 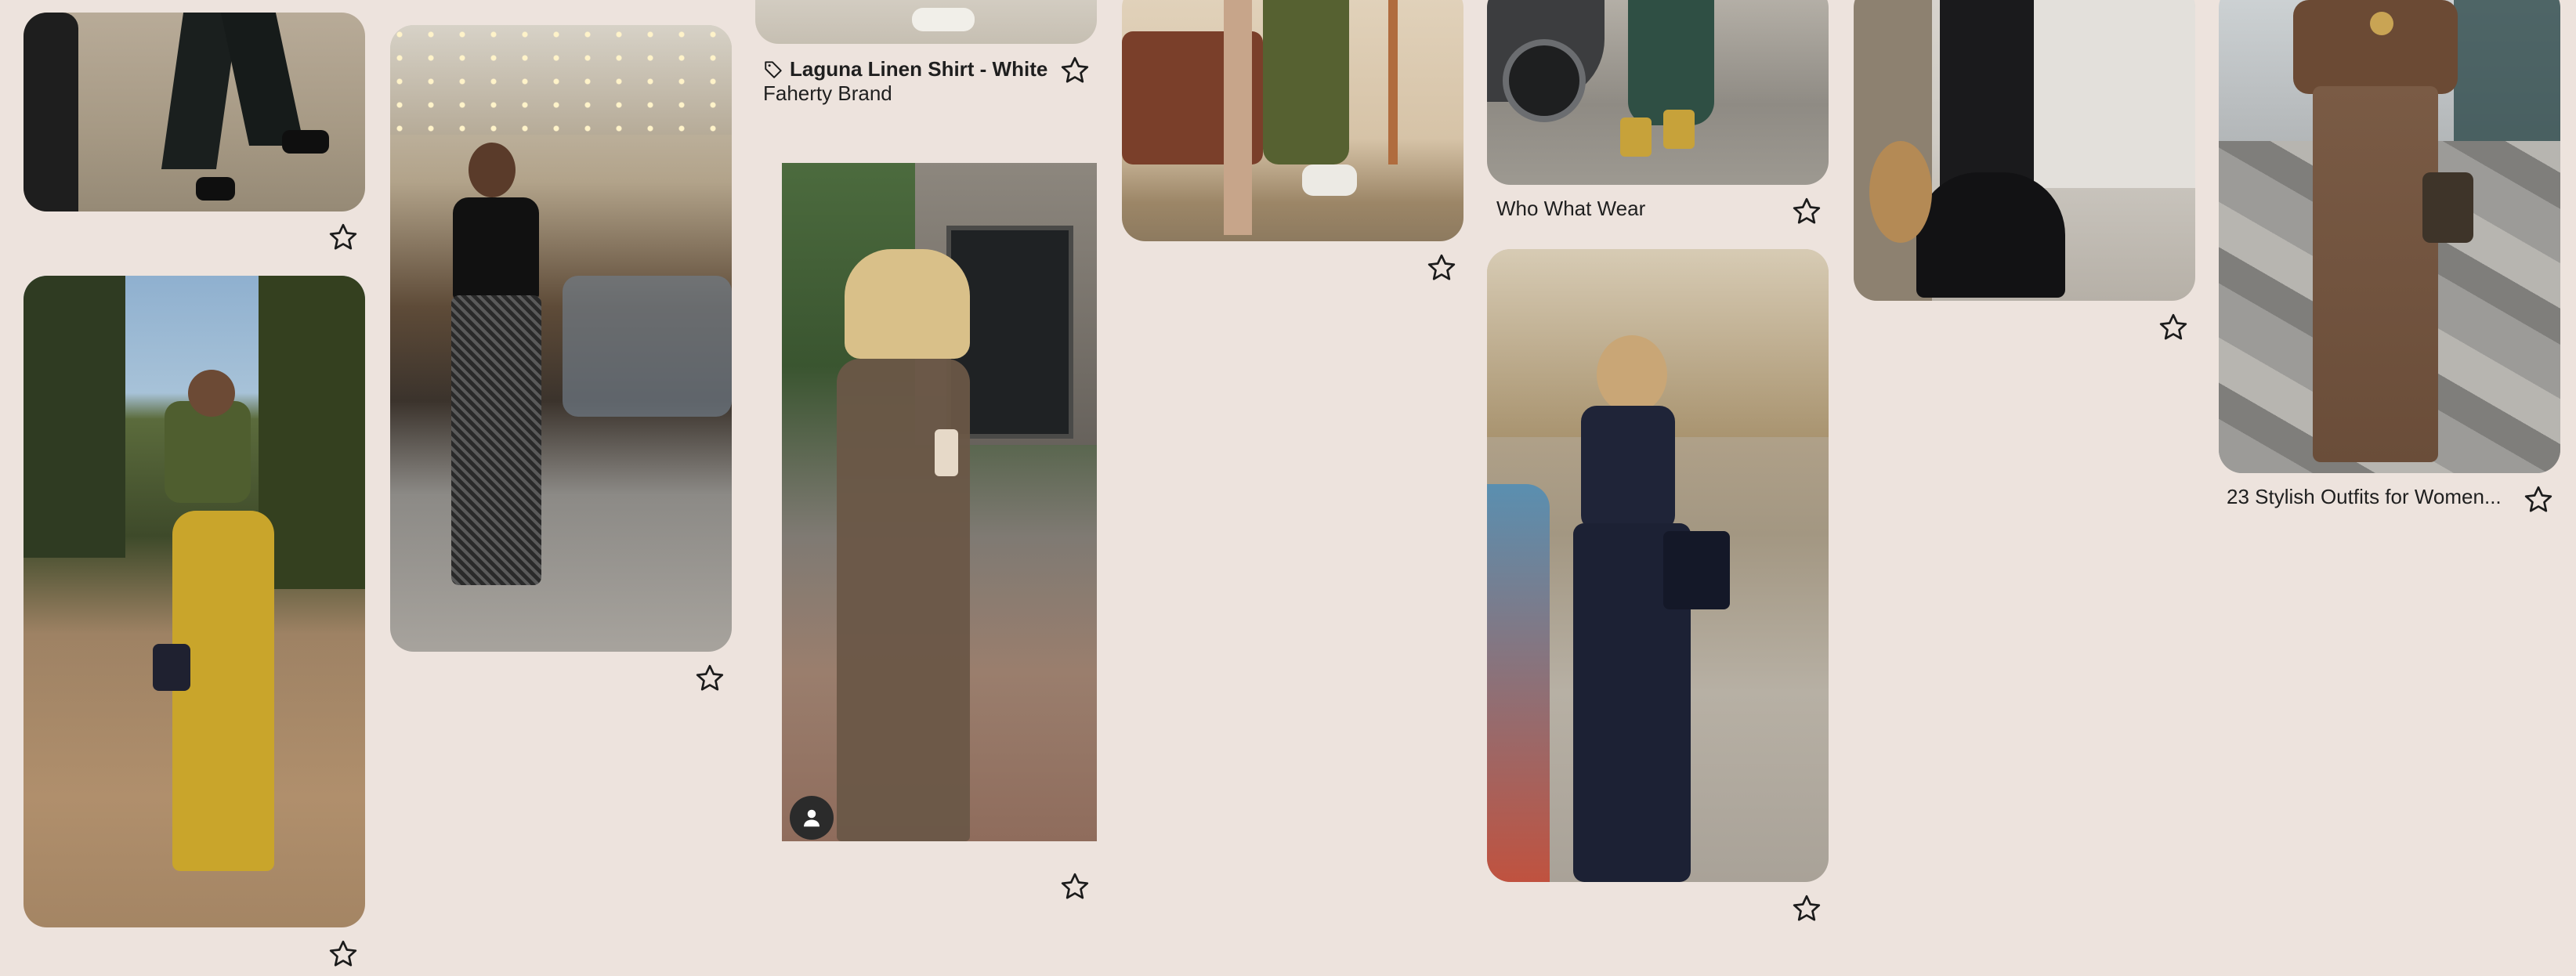 What do you see at coordinates (1570, 208) in the screenshot?
I see `pin-caption: Who What Wear` at bounding box center [1570, 208].